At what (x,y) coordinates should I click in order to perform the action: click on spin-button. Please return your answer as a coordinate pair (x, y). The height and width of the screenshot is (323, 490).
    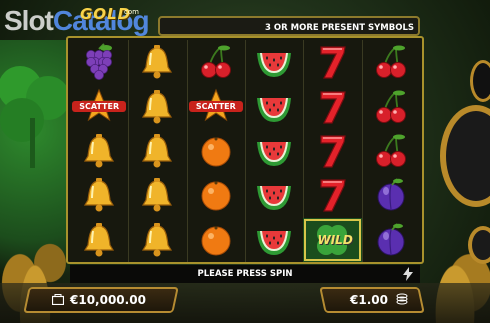
    Looking at the image, I should click on (465, 156).